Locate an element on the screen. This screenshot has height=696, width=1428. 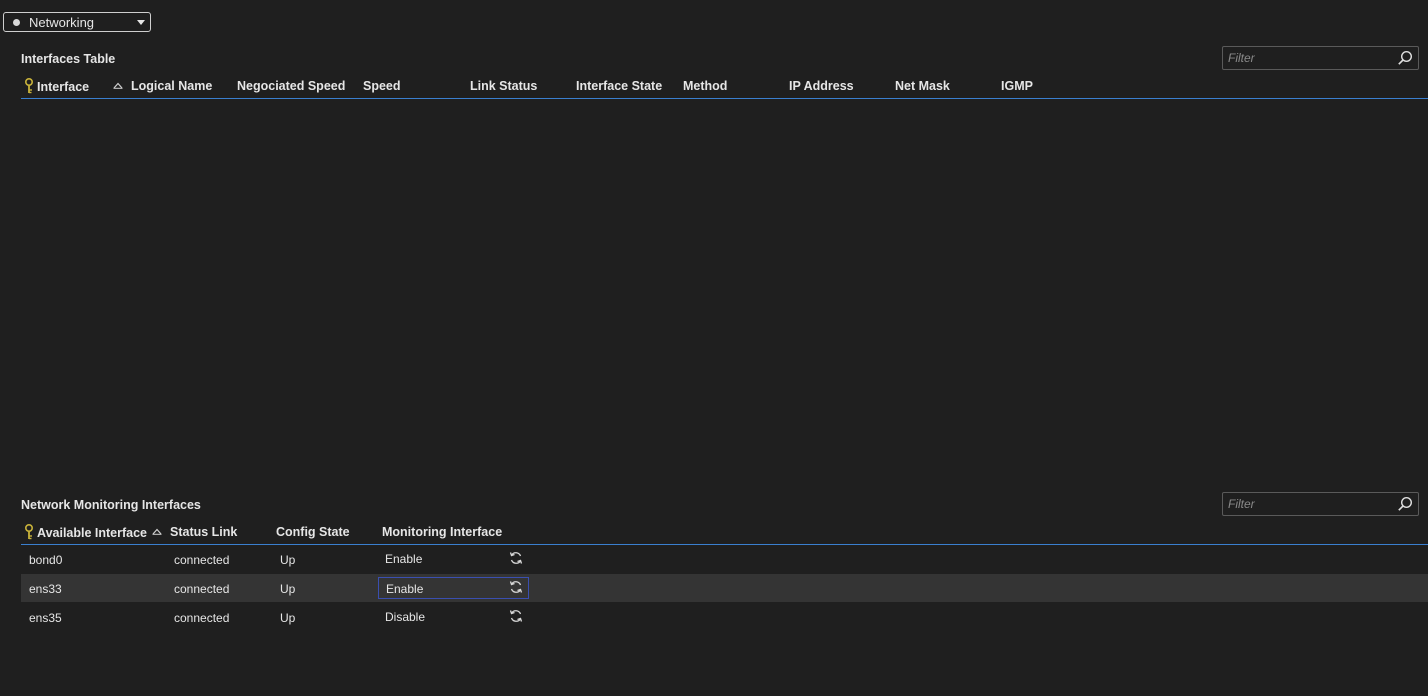
cell-interface: ens33 is located at coordinates (45, 589).